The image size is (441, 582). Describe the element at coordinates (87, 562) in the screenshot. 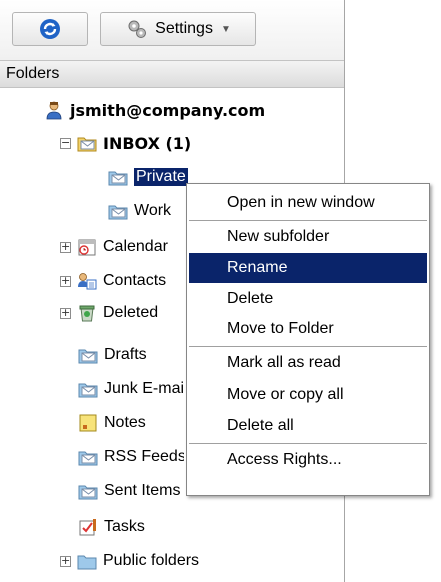

I see `folder-icon` at that location.